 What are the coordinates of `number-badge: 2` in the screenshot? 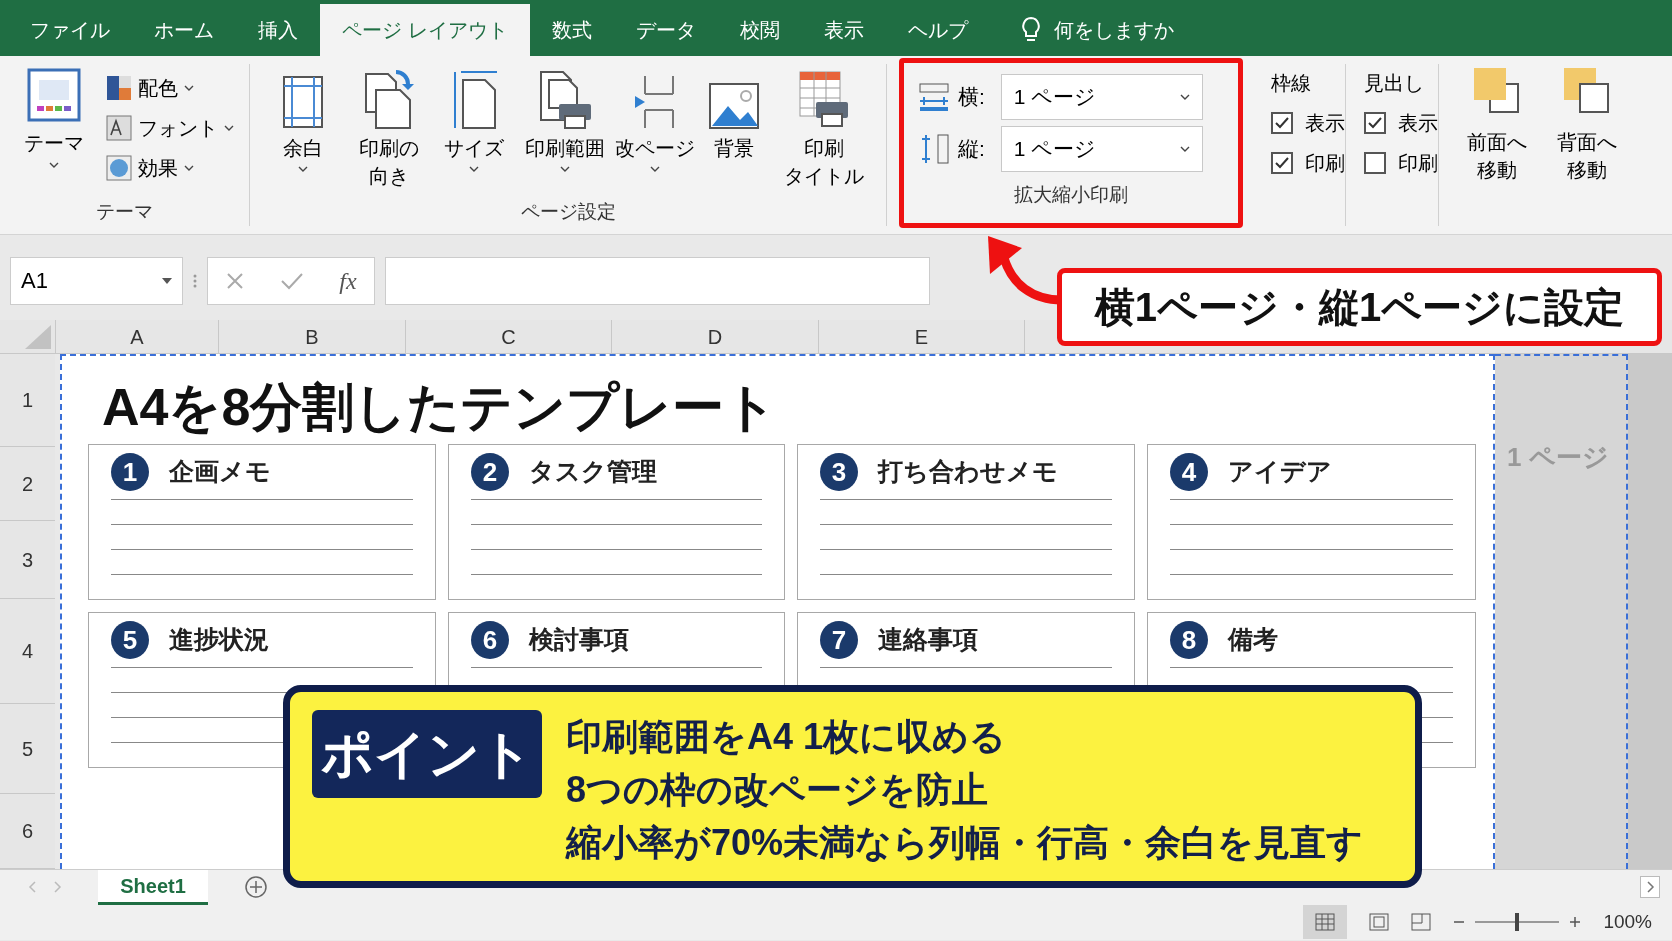 It's located at (490, 472).